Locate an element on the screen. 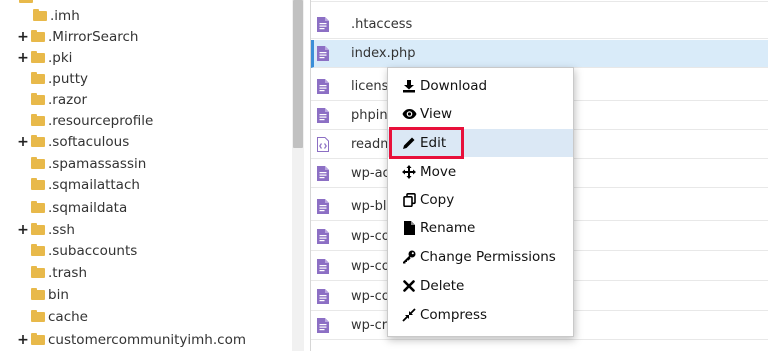  file-row: .htaccess is located at coordinates (539, 25).